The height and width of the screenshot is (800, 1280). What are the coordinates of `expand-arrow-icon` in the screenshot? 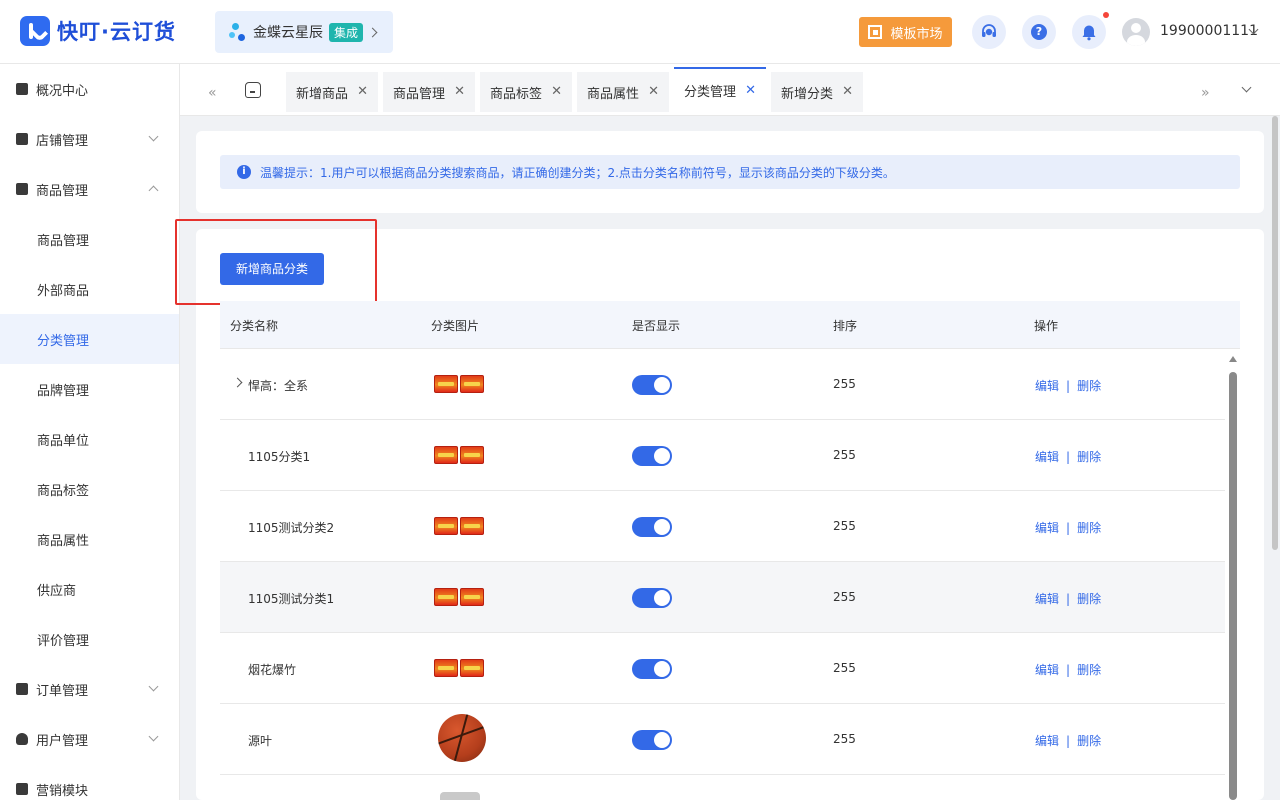 It's located at (237, 382).